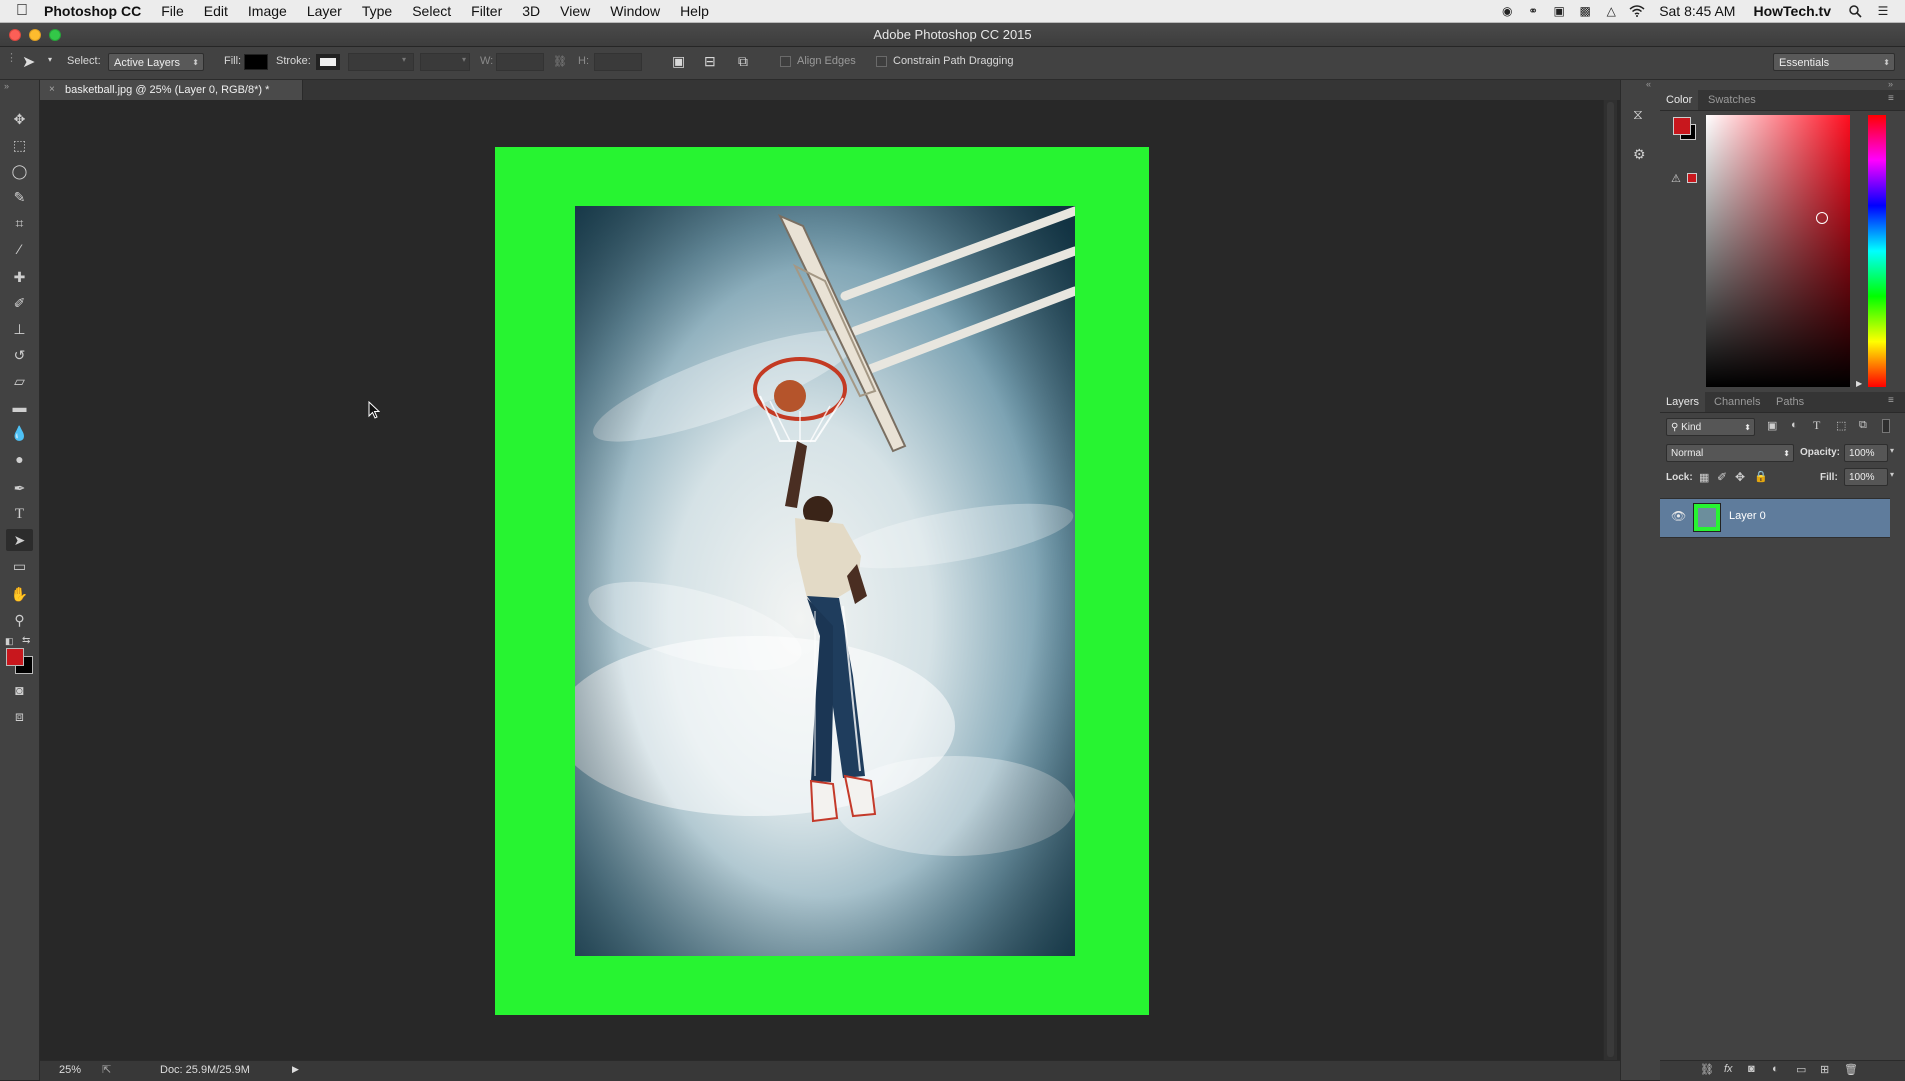 This screenshot has width=1905, height=1081. What do you see at coordinates (1891, 400) in the screenshot?
I see `layers-panel-menu-icon: ≡` at bounding box center [1891, 400].